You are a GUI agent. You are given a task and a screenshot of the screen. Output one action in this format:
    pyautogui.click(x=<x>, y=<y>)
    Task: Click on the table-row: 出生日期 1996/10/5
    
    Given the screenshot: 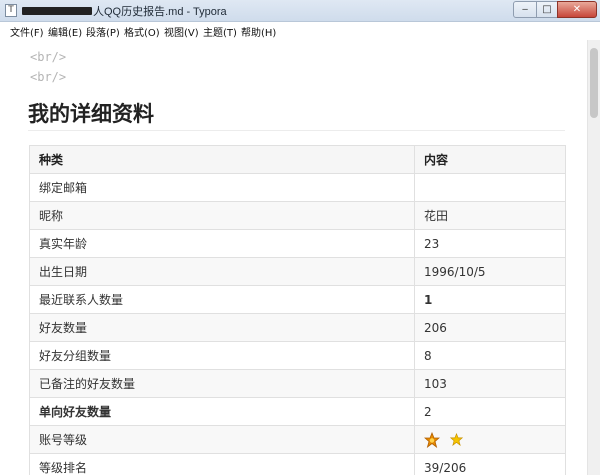 What is the action you would take?
    pyautogui.click(x=297, y=271)
    